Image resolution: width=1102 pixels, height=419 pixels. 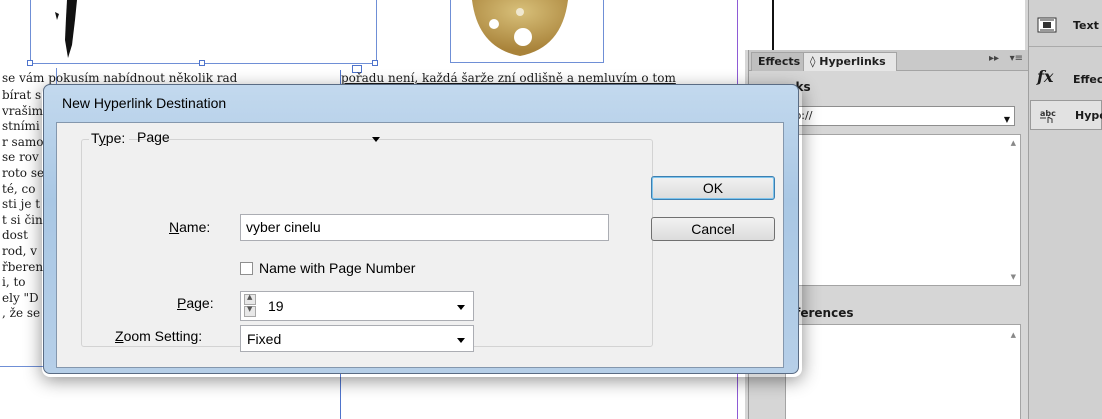 What do you see at coordinates (276, 306) in the screenshot?
I see `page-value: 19` at bounding box center [276, 306].